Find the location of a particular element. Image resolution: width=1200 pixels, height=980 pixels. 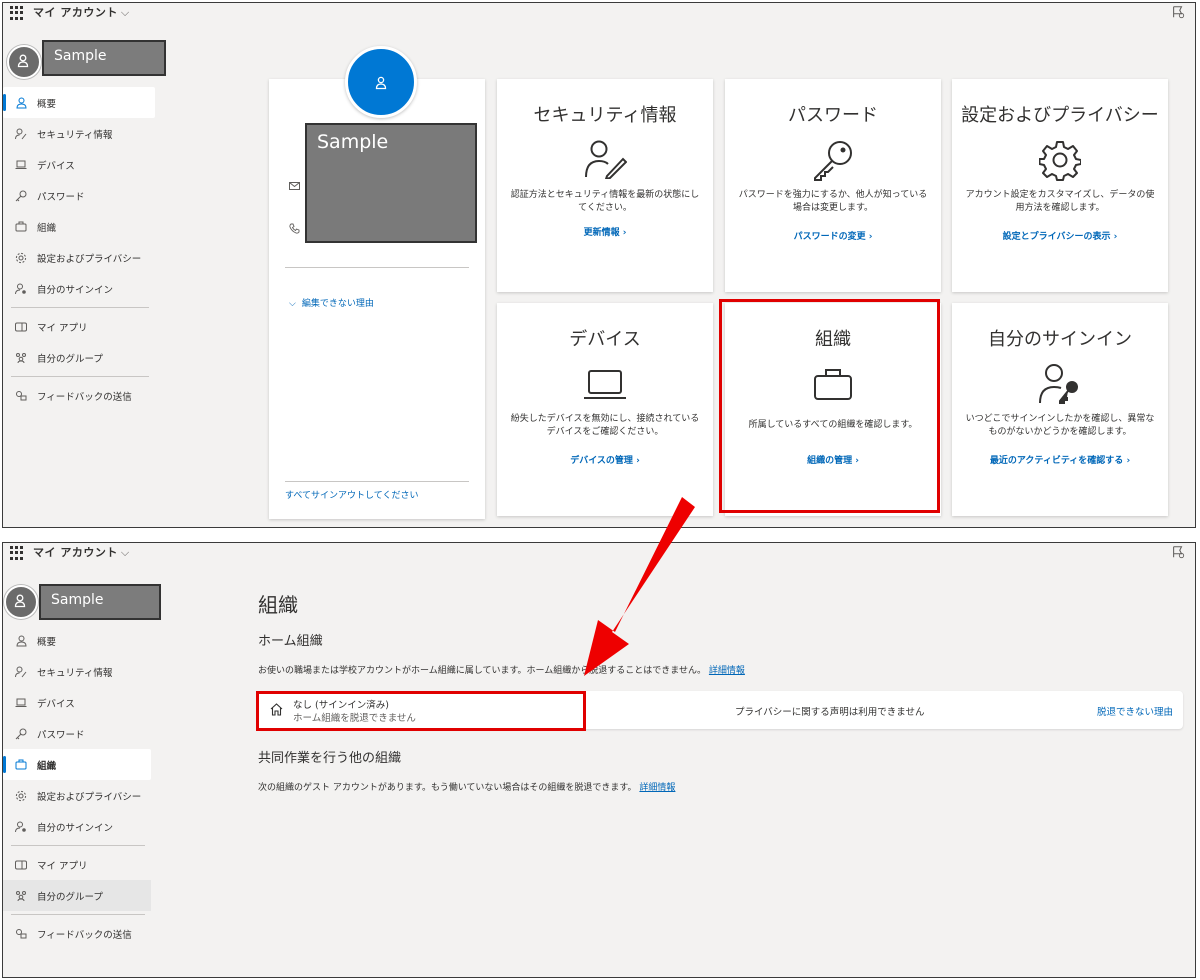

groups-icon is located at coordinates (21, 358).